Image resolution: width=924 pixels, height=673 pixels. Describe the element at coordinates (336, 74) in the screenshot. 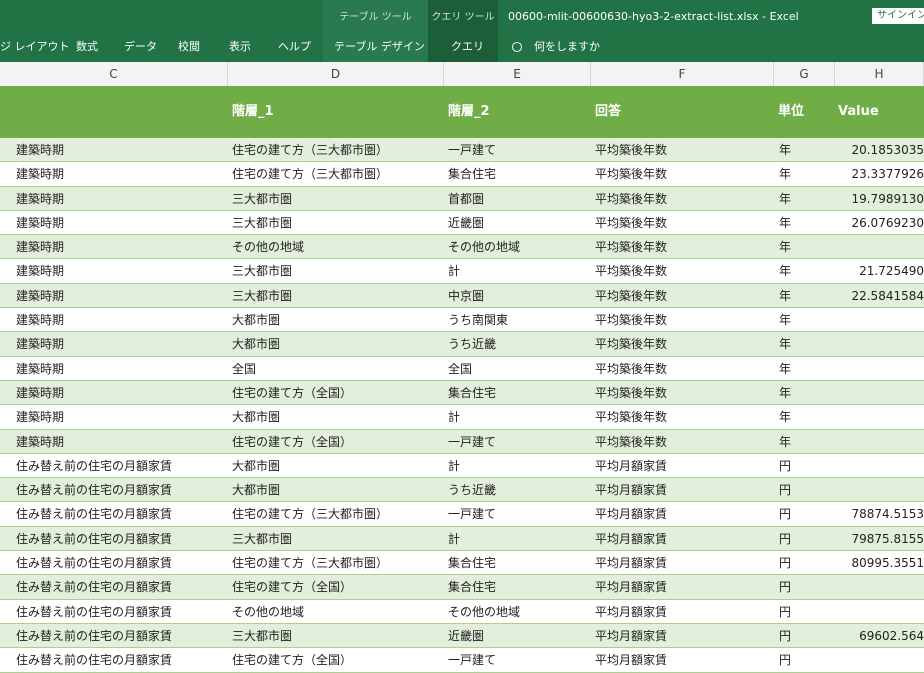

I see `column-header-d: D` at that location.